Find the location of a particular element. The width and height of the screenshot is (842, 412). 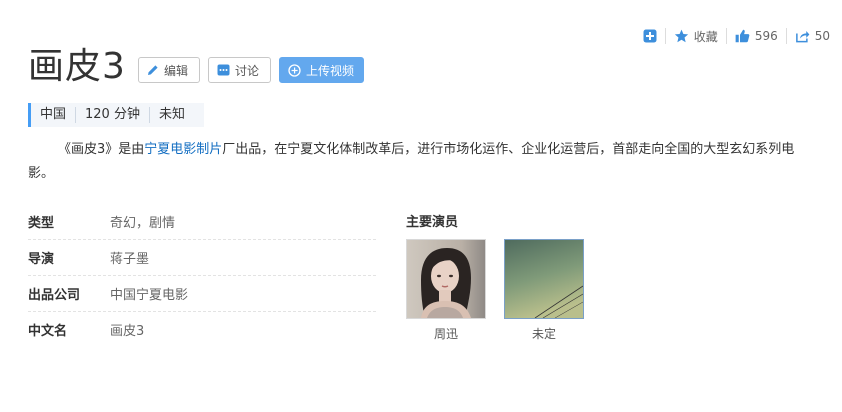

info-row-chinese-name: 中文名 画皮3 is located at coordinates (202, 329).